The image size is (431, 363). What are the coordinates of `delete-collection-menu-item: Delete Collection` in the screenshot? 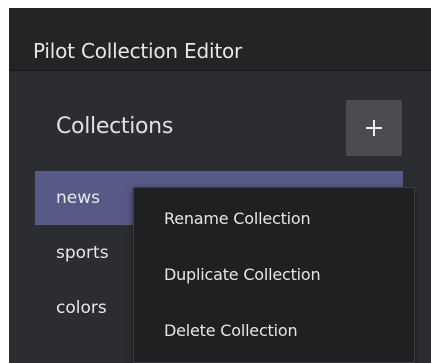 It's located at (274, 328).